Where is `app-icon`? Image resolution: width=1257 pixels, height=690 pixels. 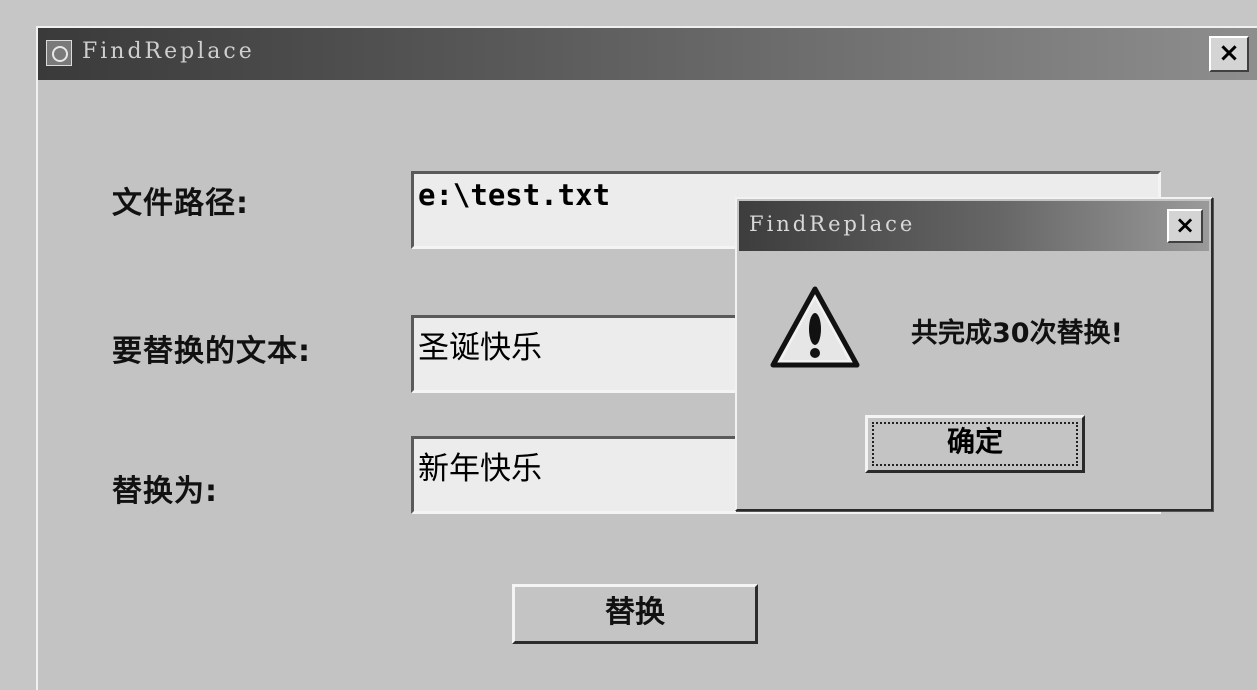 app-icon is located at coordinates (59, 53).